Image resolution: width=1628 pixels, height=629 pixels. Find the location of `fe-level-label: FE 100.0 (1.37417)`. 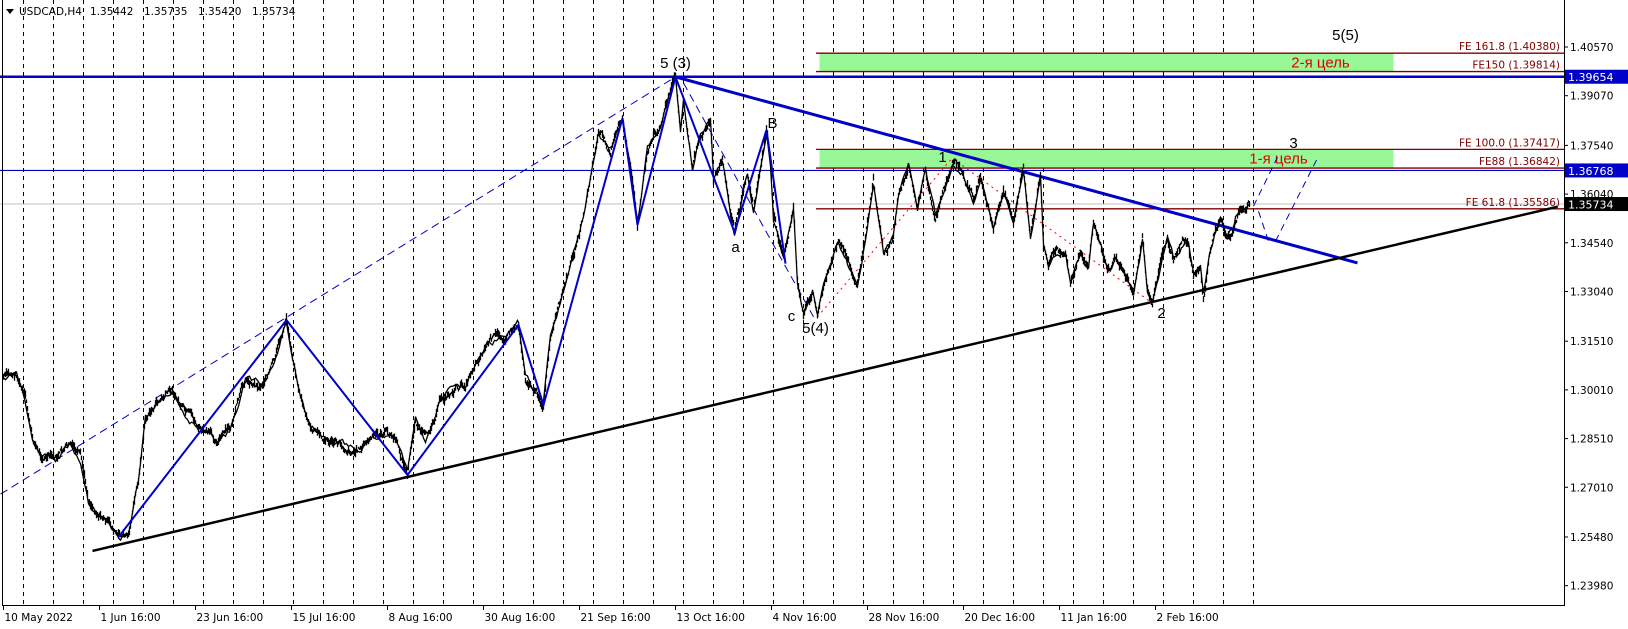

fe-level-label: FE 100.0 (1.37417) is located at coordinates (1509, 143).